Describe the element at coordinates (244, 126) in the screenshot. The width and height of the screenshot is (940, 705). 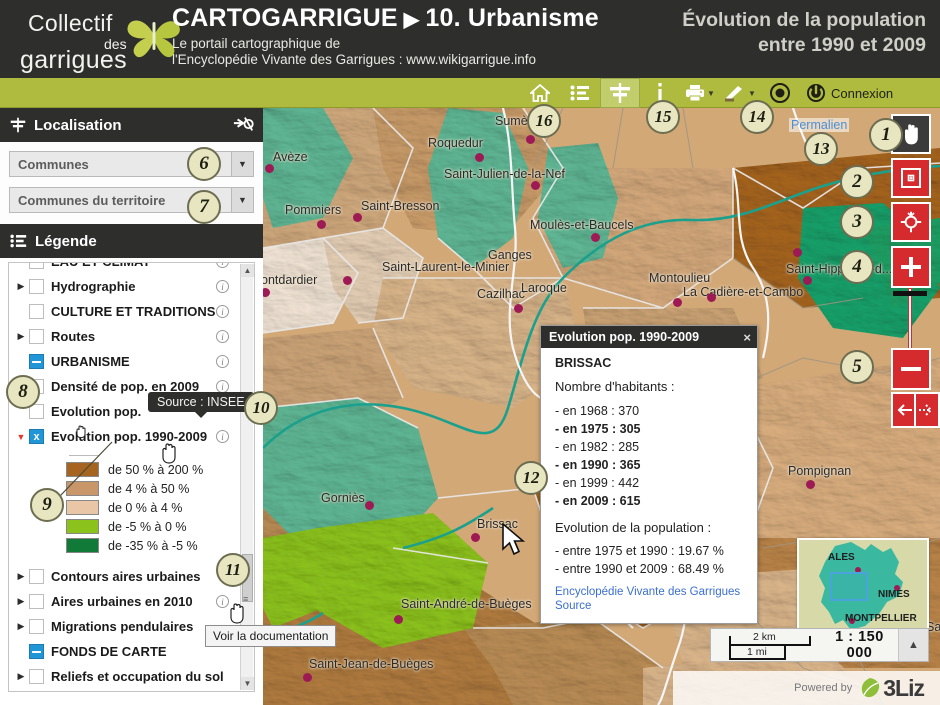
I see `clear-localisation-icon` at that location.